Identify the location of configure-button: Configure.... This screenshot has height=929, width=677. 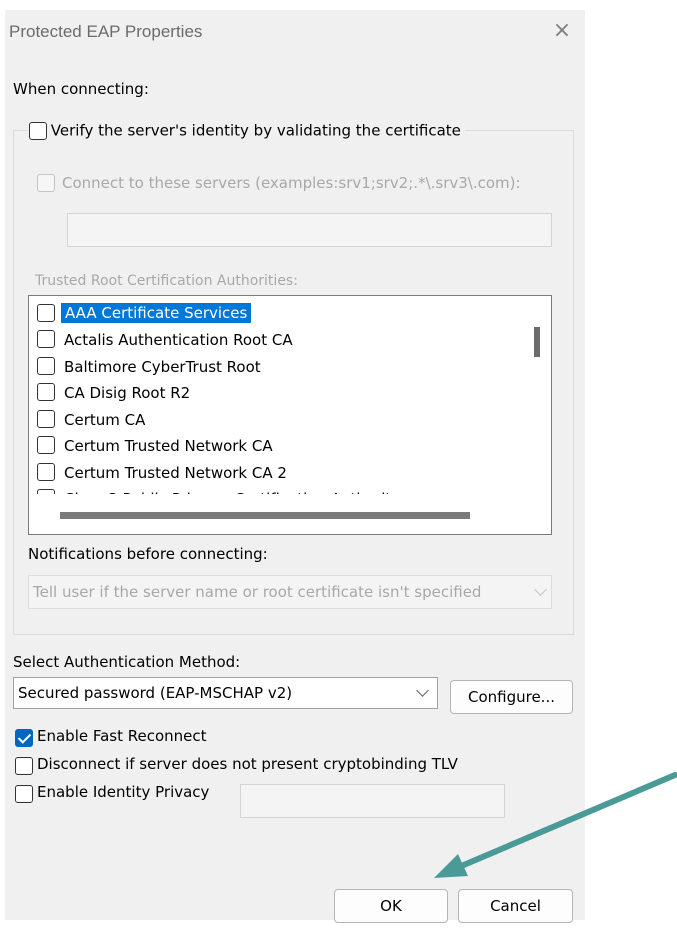
(511, 697).